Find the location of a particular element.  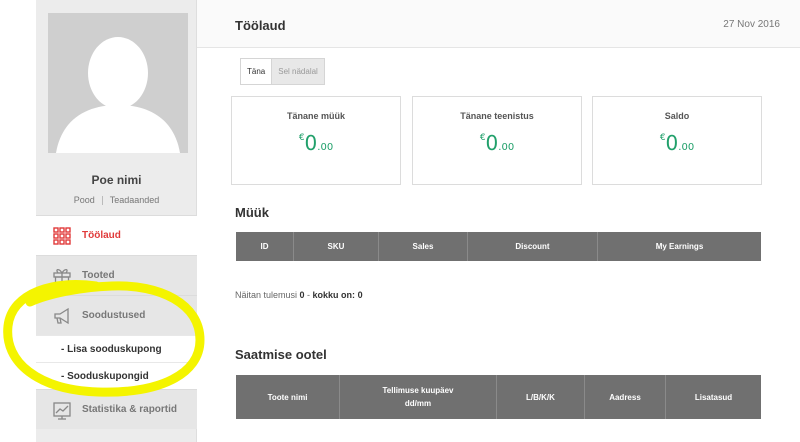

tab-this-week: Sel nädalal is located at coordinates (298, 71).